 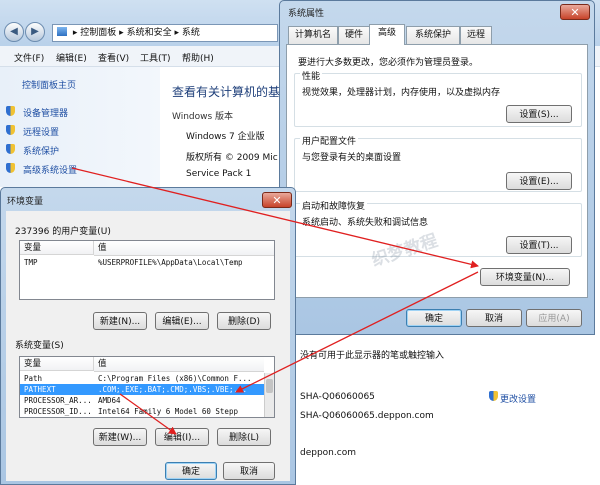 What do you see at coordinates (75, 33) in the screenshot?
I see `address-sep-icon: ▸` at bounding box center [75, 33].